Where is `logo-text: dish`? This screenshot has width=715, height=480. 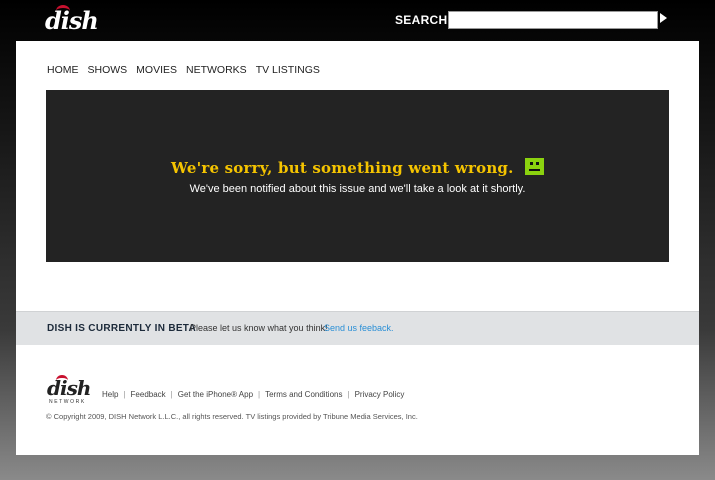 logo-text: dish is located at coordinates (72, 20).